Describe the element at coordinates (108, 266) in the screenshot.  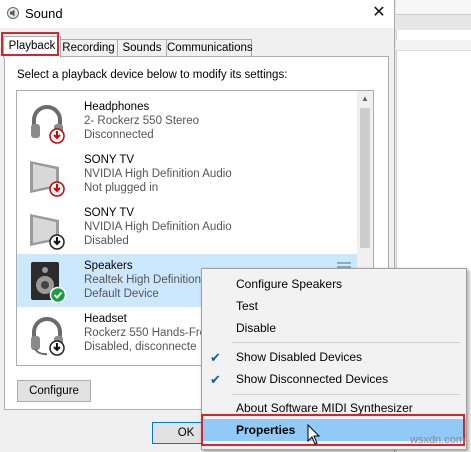
I see `device-name: Speakers` at that location.